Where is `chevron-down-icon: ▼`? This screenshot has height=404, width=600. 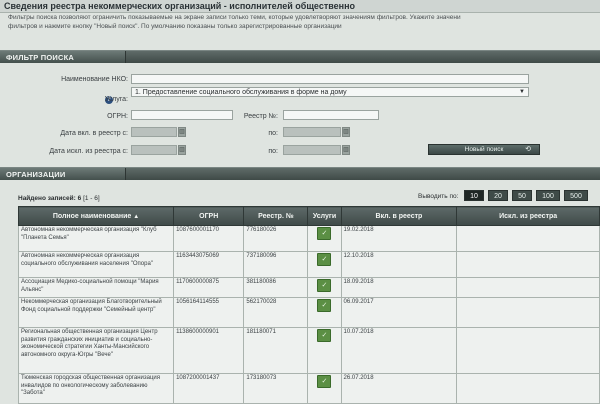 chevron-down-icon: ▼ is located at coordinates (522, 92).